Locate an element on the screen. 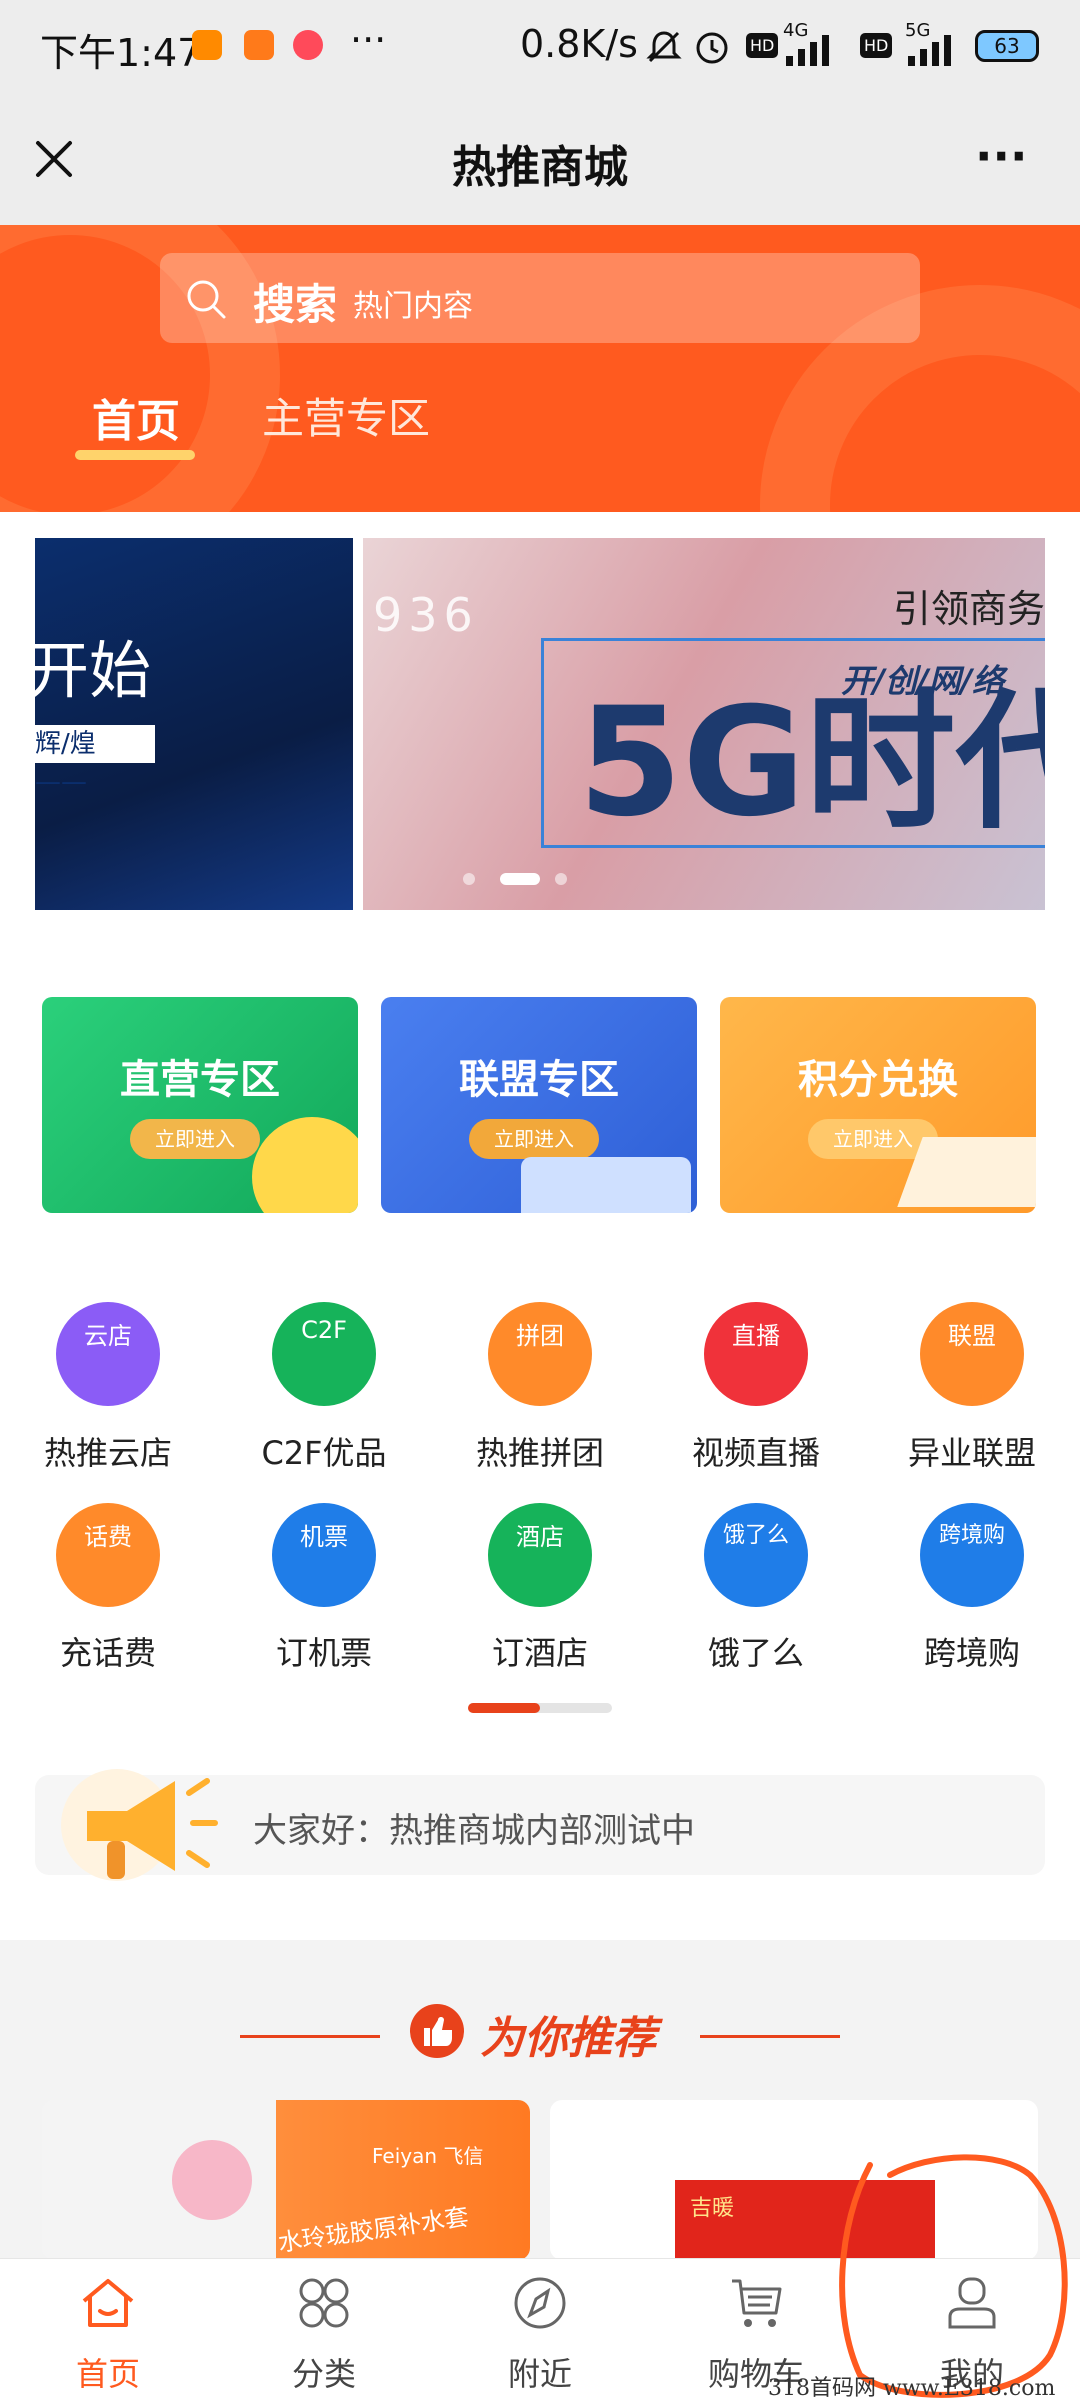  notification-app-icon is located at coordinates (207, 45).